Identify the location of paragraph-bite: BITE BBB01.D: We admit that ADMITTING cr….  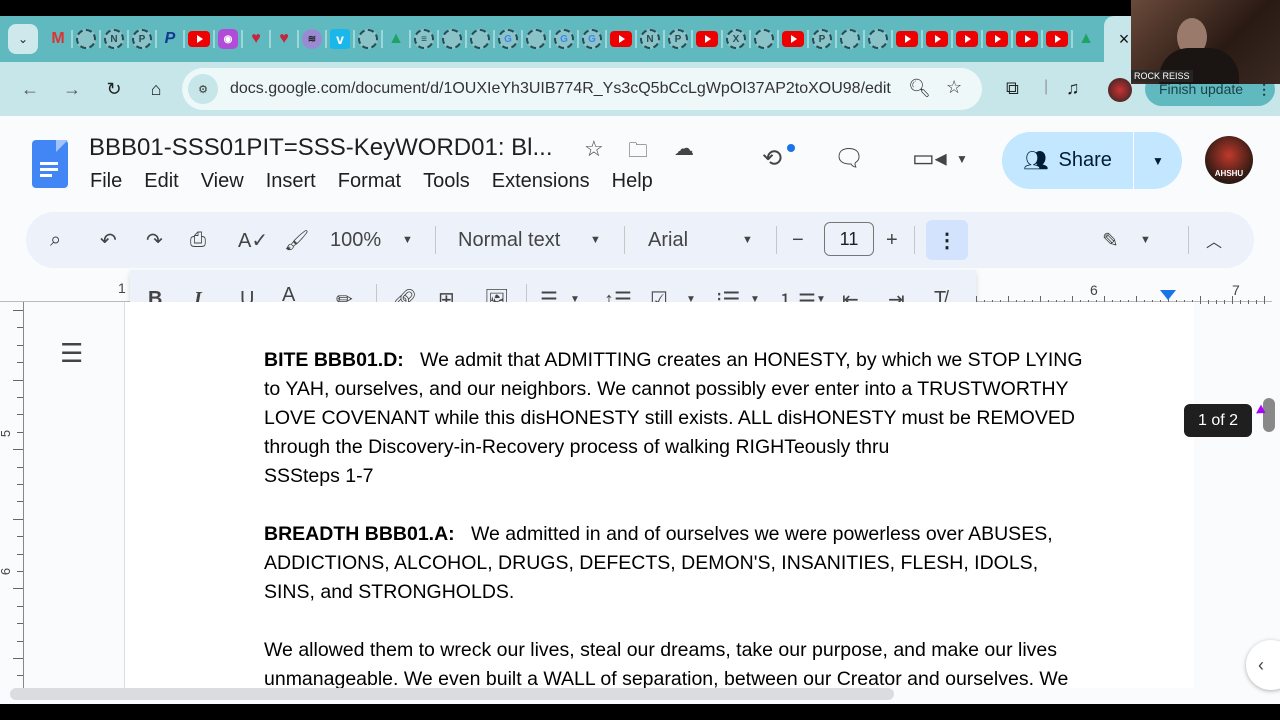
(724, 418).